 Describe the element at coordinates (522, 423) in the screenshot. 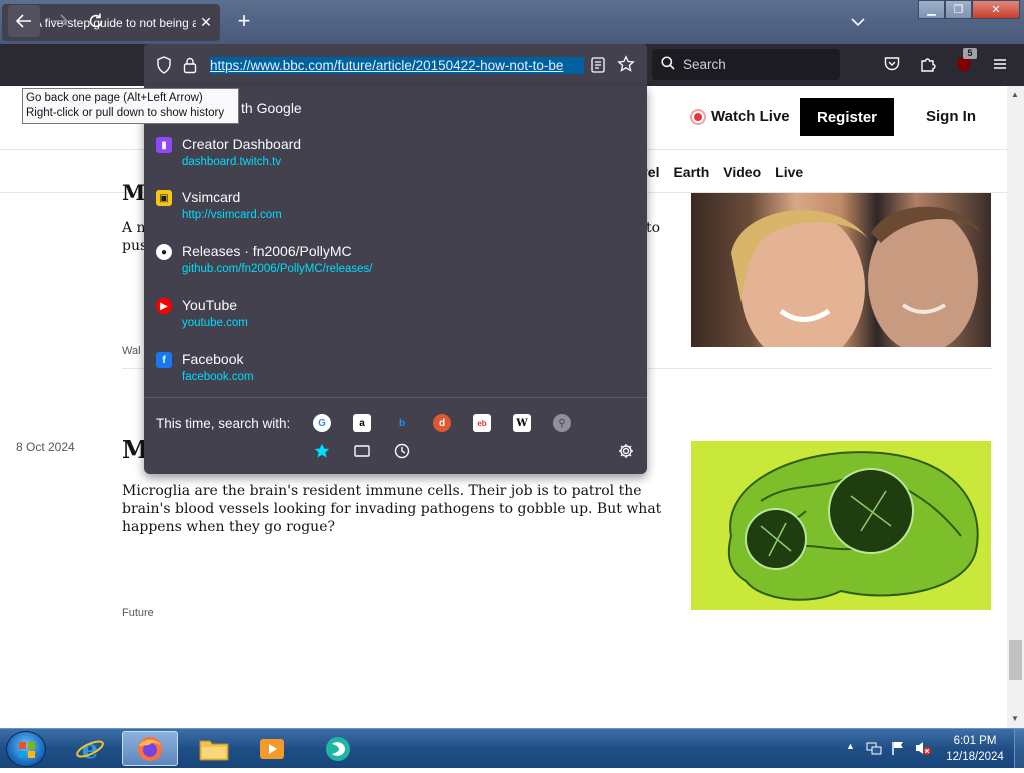

I see `wikipedia-icon: W` at that location.